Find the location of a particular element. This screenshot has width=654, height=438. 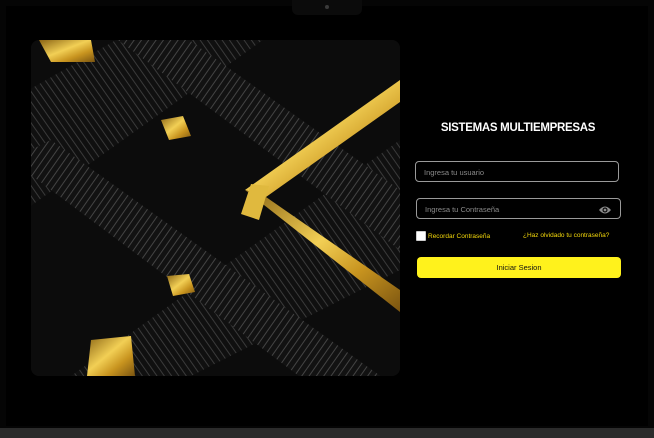

password-field is located at coordinates (518, 208).